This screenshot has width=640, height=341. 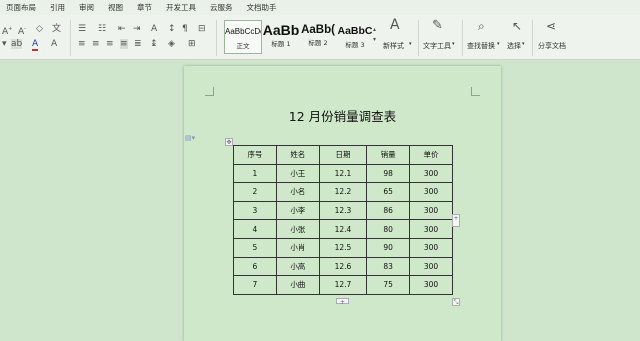 I want to click on table-cell: 12.6, so click(x=343, y=266).